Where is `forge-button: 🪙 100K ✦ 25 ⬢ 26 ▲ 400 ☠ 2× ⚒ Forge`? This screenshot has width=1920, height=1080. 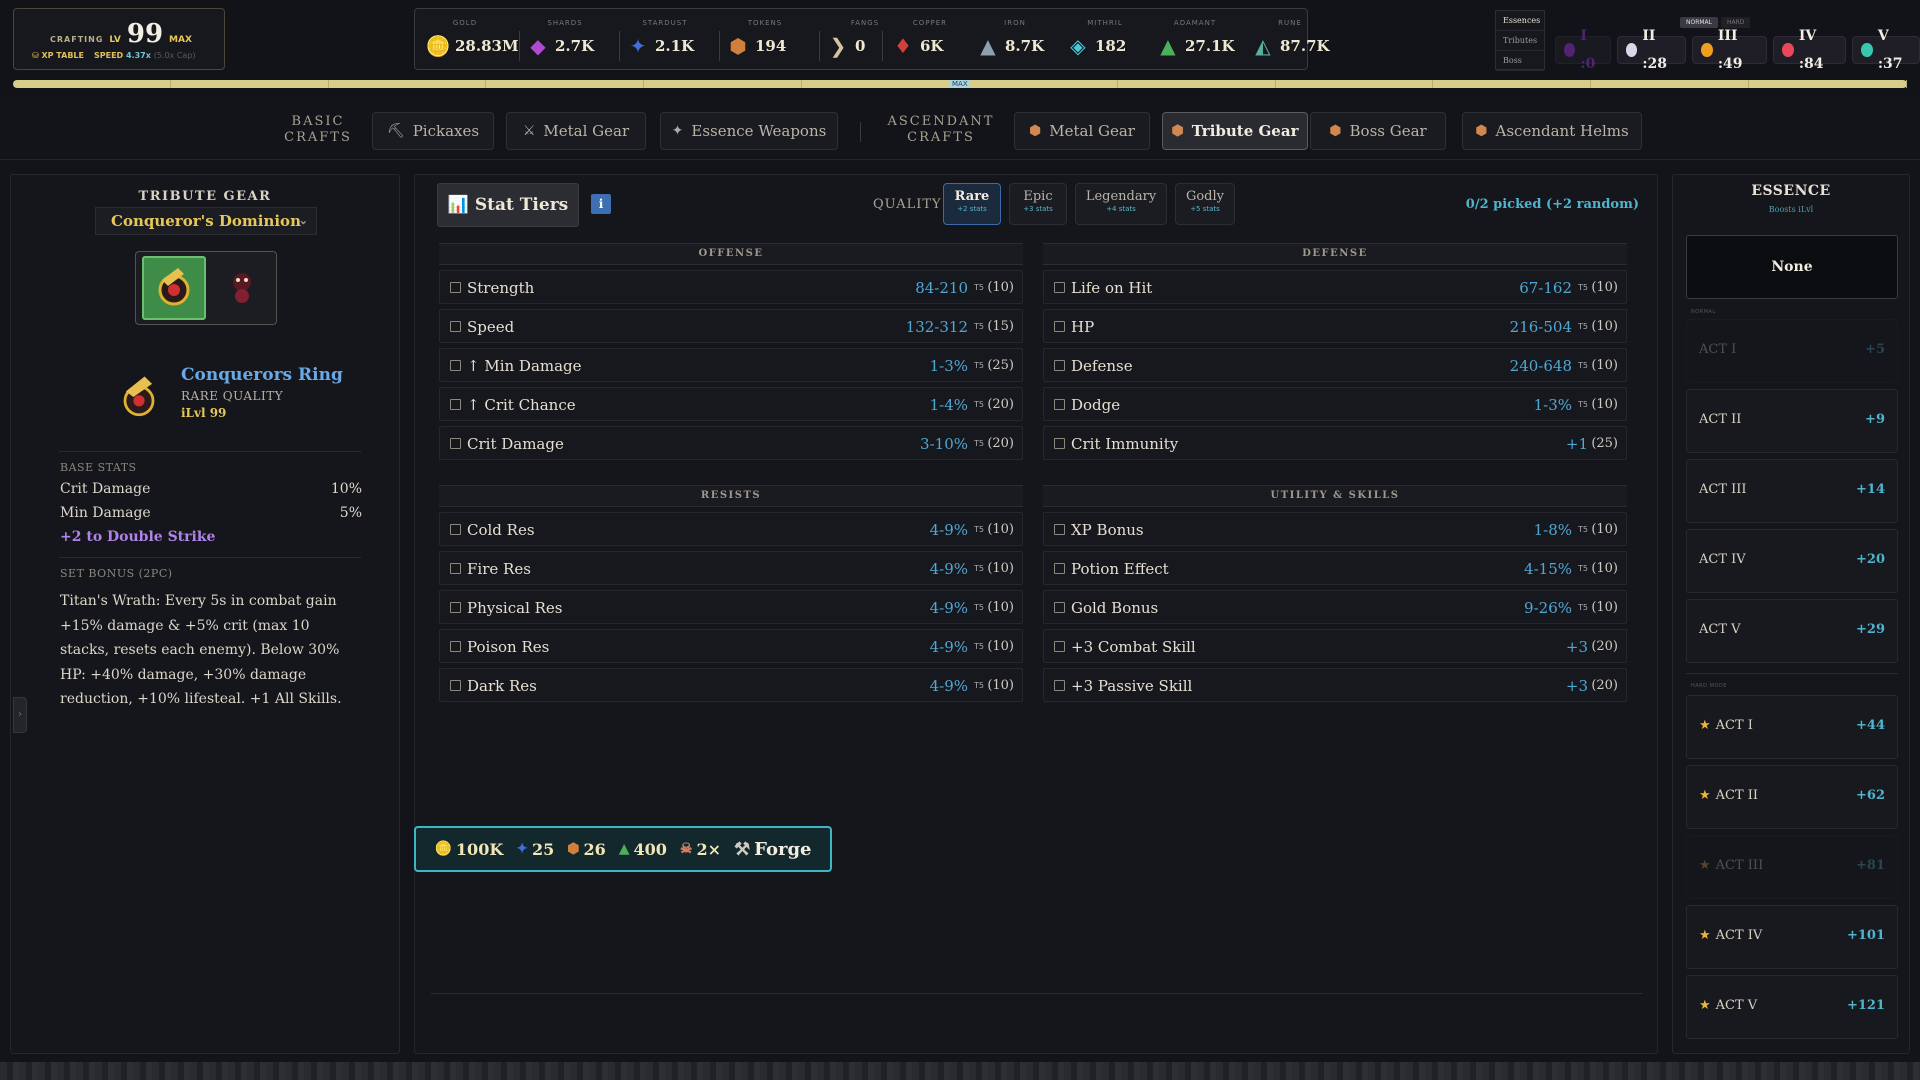 forge-button: 🪙 100K ✦ 25 ⬢ 26 ▲ 400 ☠ 2× ⚒ Forge is located at coordinates (623, 849).